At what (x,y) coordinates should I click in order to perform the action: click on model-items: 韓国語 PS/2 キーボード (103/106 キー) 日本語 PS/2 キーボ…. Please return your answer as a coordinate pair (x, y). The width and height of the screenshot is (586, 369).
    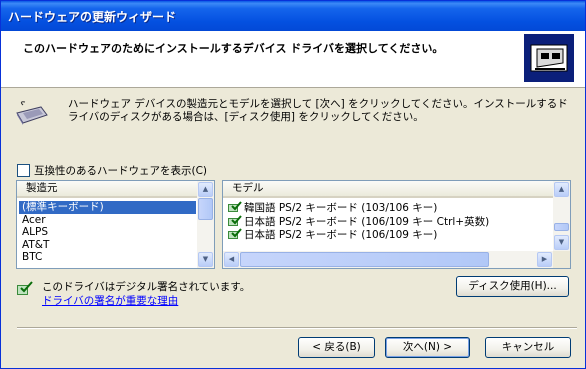
    Looking at the image, I should click on (388, 221).